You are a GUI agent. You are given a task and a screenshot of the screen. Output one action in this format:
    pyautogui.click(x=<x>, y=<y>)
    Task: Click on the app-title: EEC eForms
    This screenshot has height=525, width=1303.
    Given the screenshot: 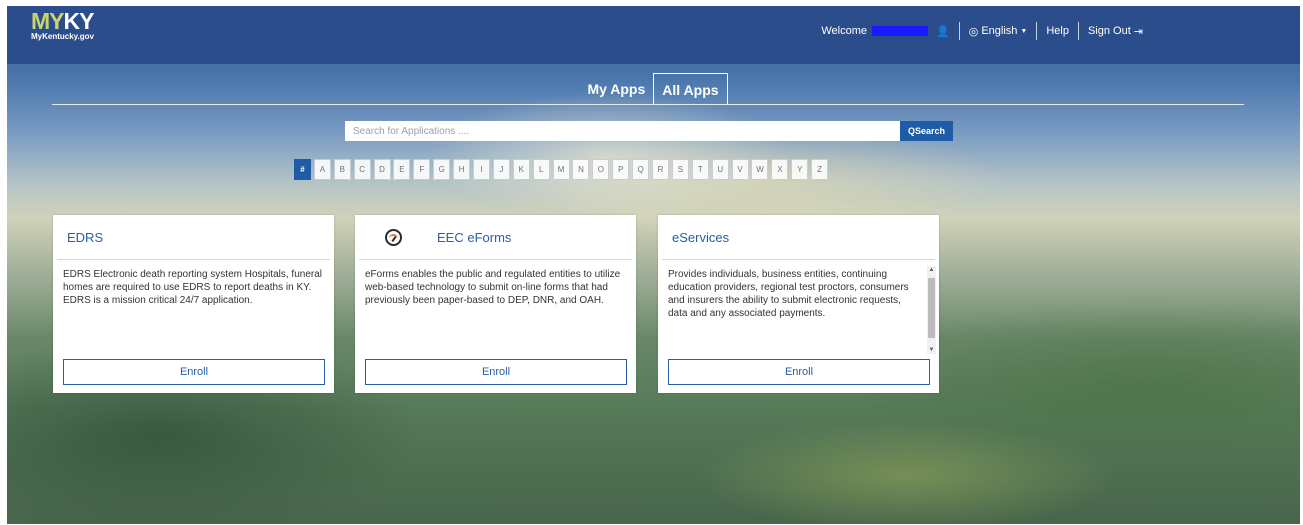 What is the action you would take?
    pyautogui.click(x=474, y=237)
    